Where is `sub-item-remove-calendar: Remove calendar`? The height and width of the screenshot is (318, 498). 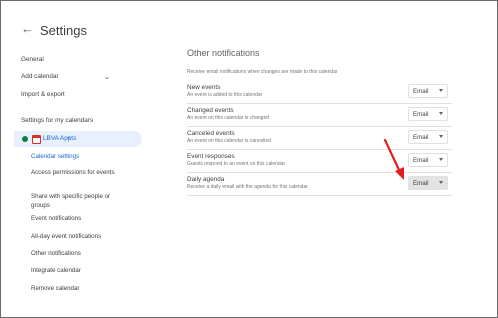
sub-item-remove-calendar: Remove calendar is located at coordinates (73, 288).